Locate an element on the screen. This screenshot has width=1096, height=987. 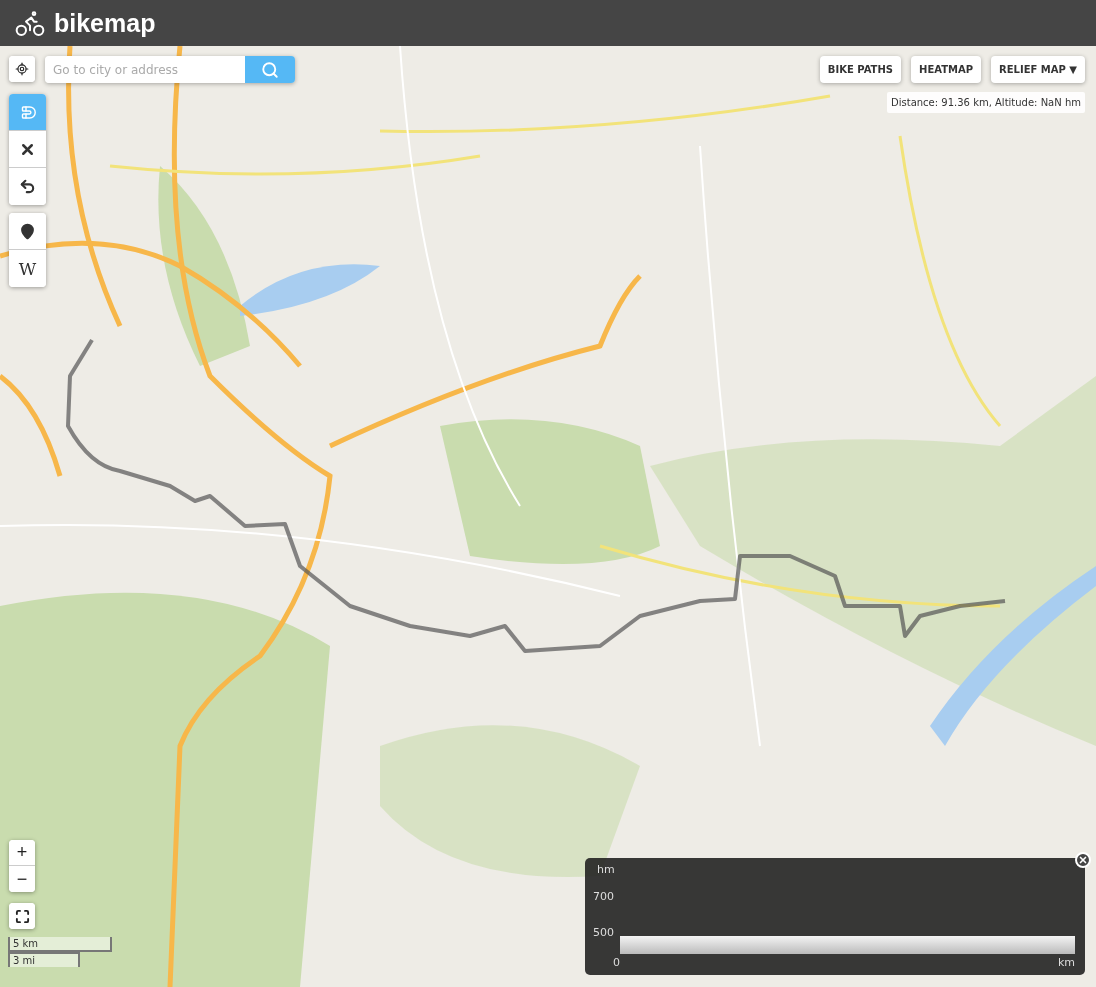
map-layer-button: RELIEF MAP ▼ is located at coordinates (1038, 69).